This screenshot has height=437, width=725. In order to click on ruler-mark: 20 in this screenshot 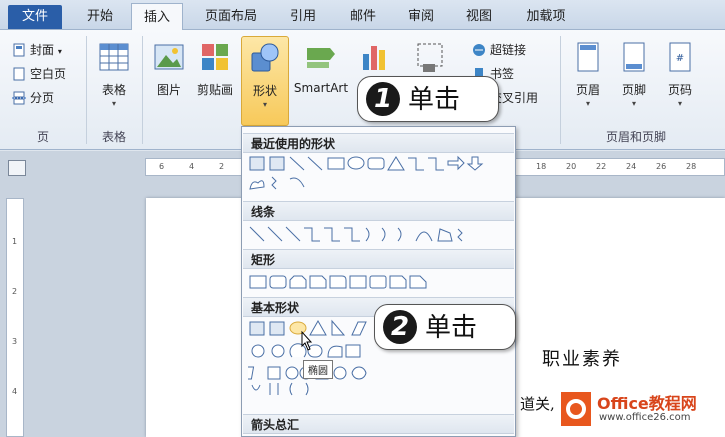, I will do `click(571, 166)`.